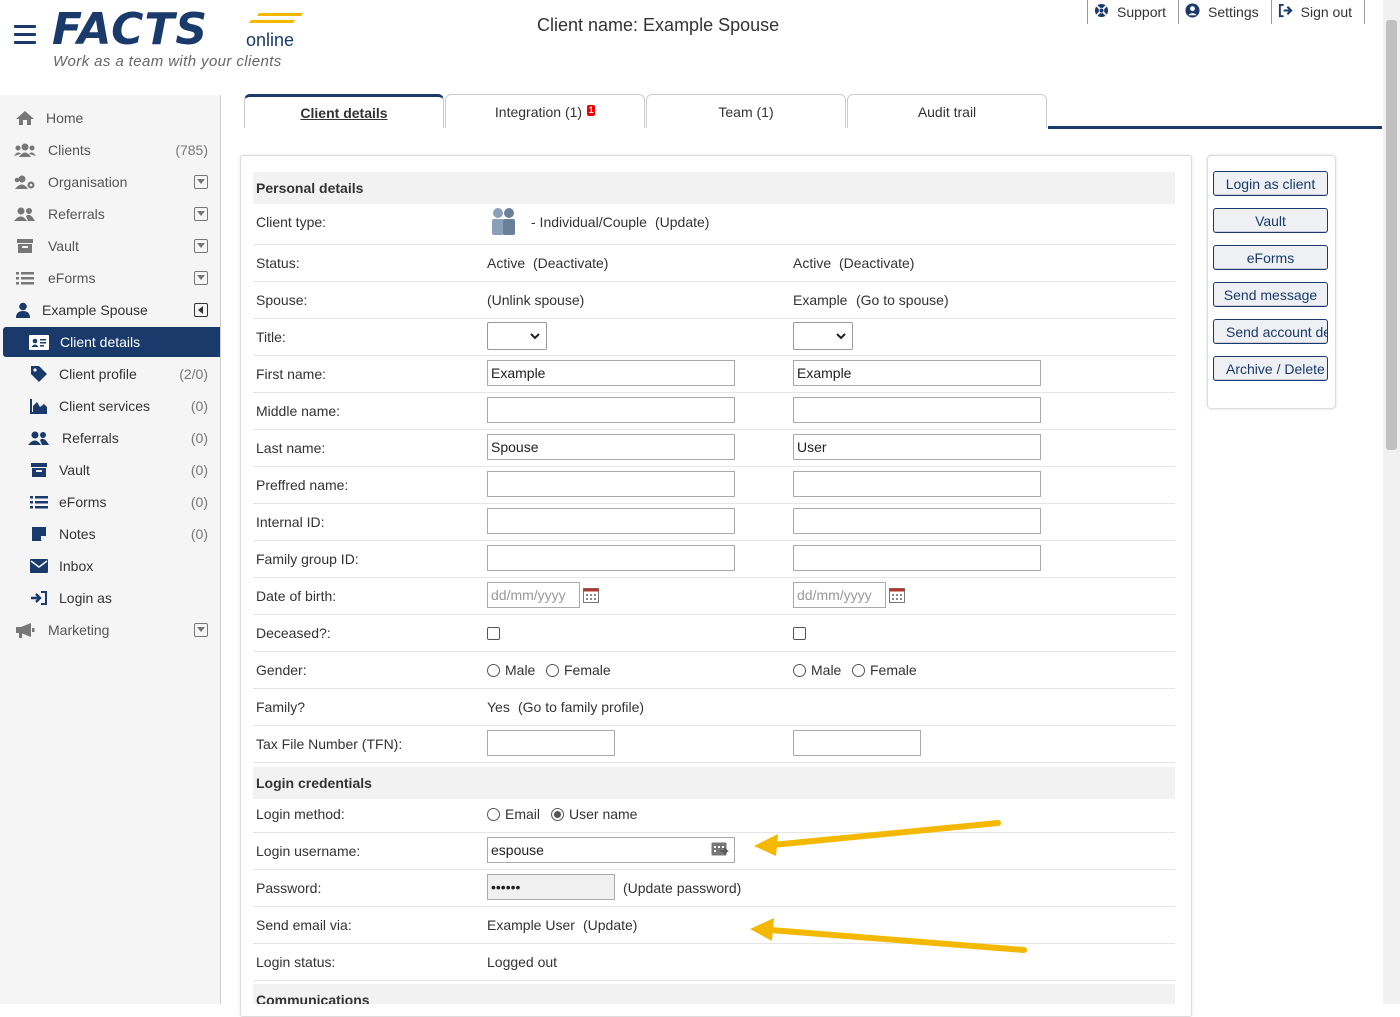 The width and height of the screenshot is (1400, 1017). I want to click on login-method-username-radio, so click(557, 814).